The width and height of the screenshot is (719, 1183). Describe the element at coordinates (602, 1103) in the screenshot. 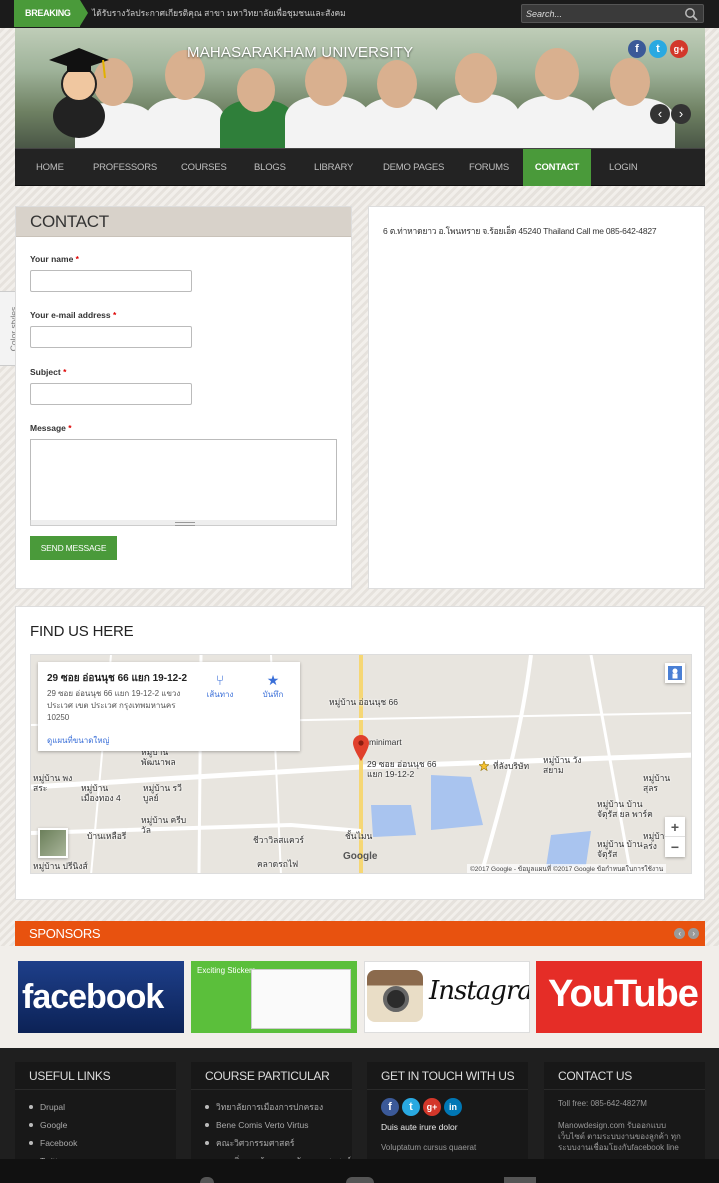

I see `tollfree-text: Toll free: 085-642-4827M` at that location.